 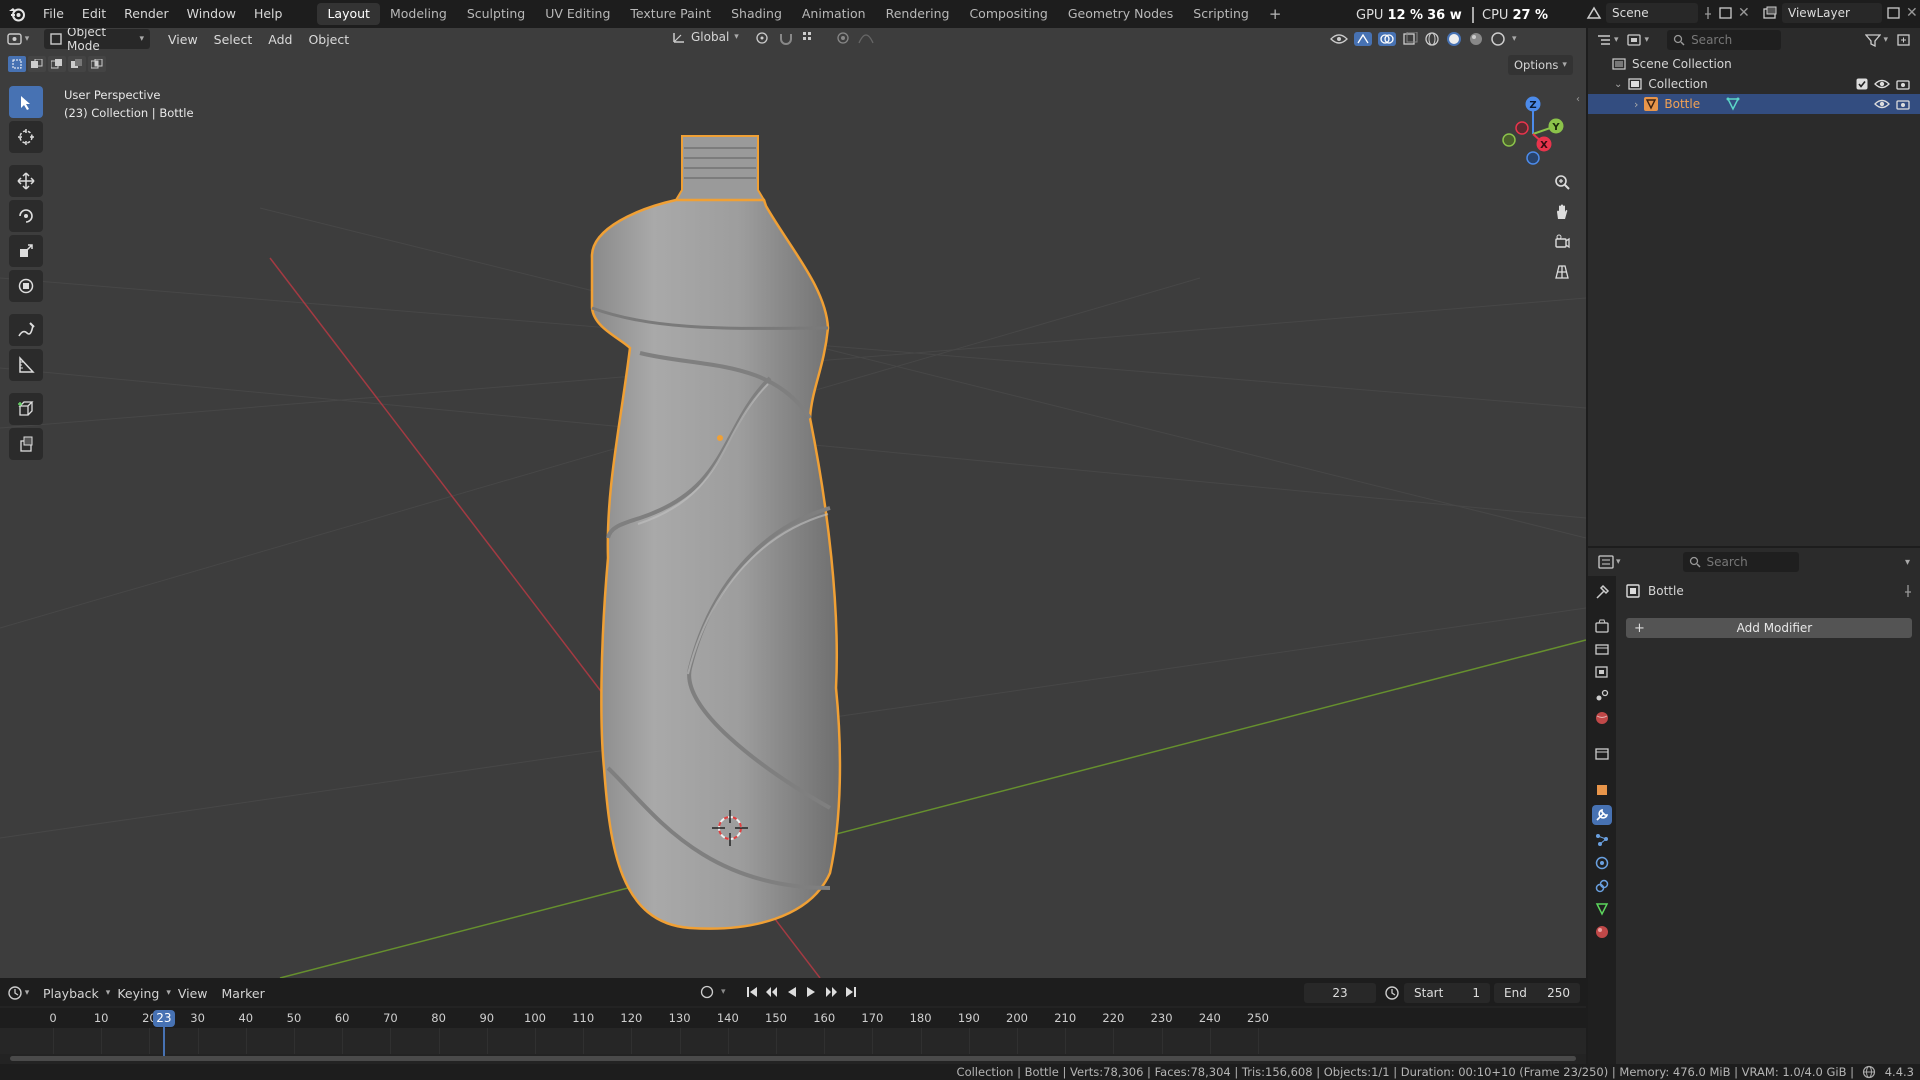 What do you see at coordinates (1754, 64) in the screenshot?
I see `outliner-row-scene-collection: Scene Collection` at bounding box center [1754, 64].